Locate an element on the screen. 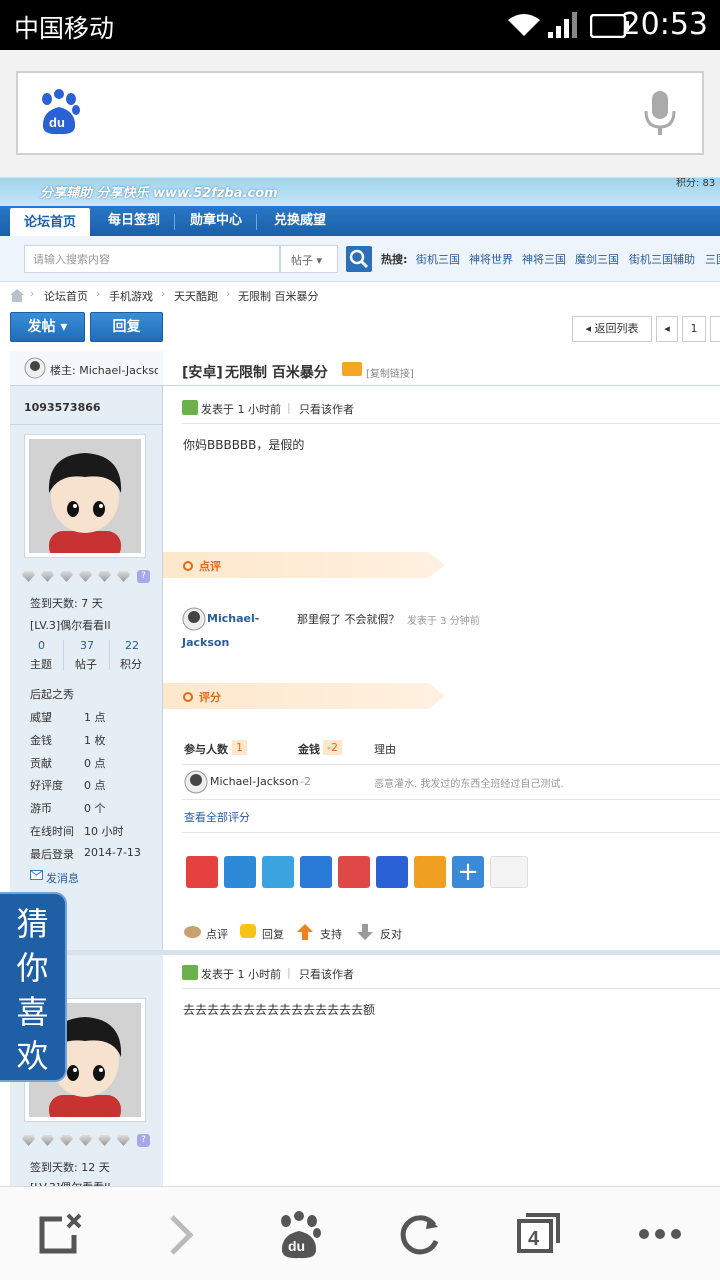 This screenshot has height=1280, width=720. tencent-weibo-share-icon is located at coordinates (278, 872).